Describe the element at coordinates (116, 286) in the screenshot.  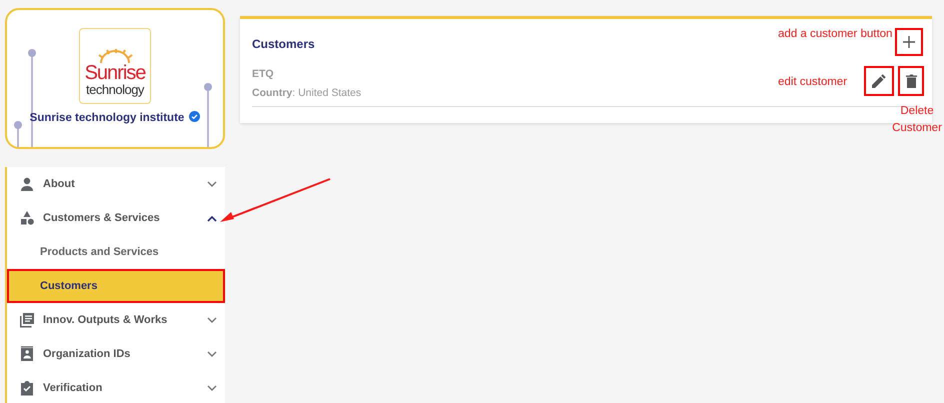
I see `submenu-item: Customers` at that location.